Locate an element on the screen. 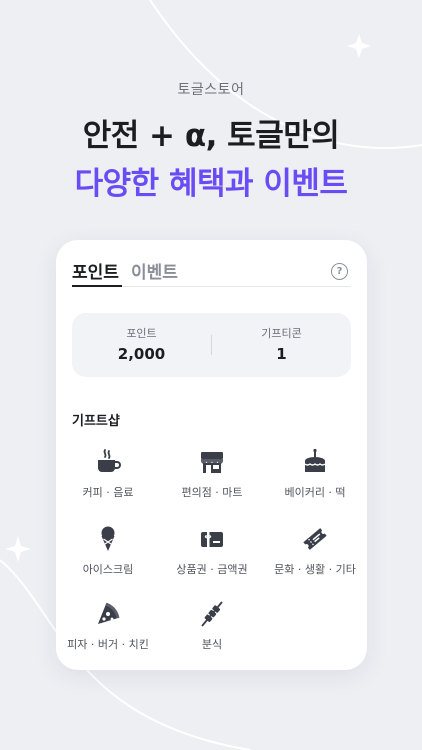  category-coffee: 커피 · 음료 is located at coordinates (108, 483).